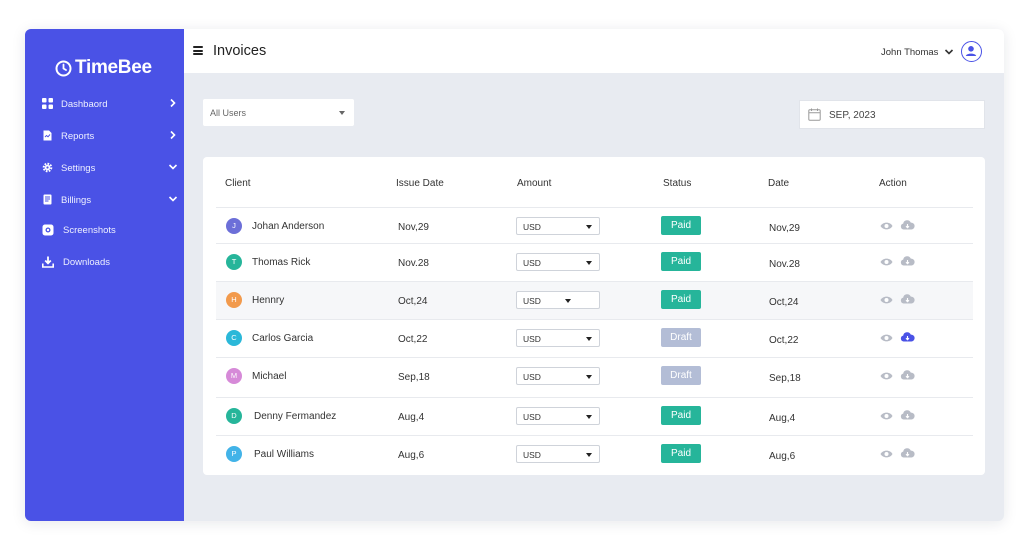 The image size is (1024, 551). I want to click on column-header-client: Client, so click(238, 183).